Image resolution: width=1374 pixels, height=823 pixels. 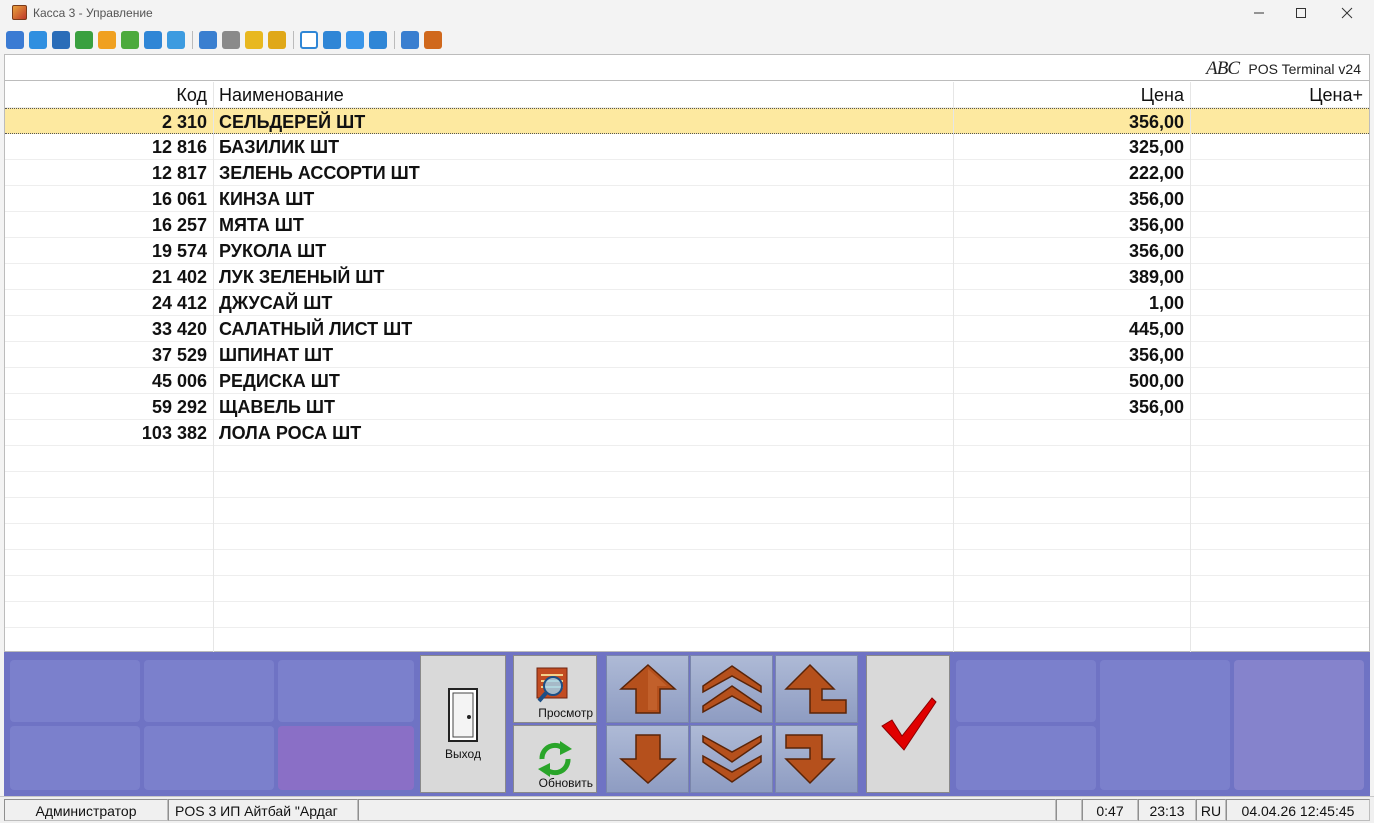 I want to click on table-row: 19 574 РУКОЛА ШТ 356,00, so click(x=687, y=251).